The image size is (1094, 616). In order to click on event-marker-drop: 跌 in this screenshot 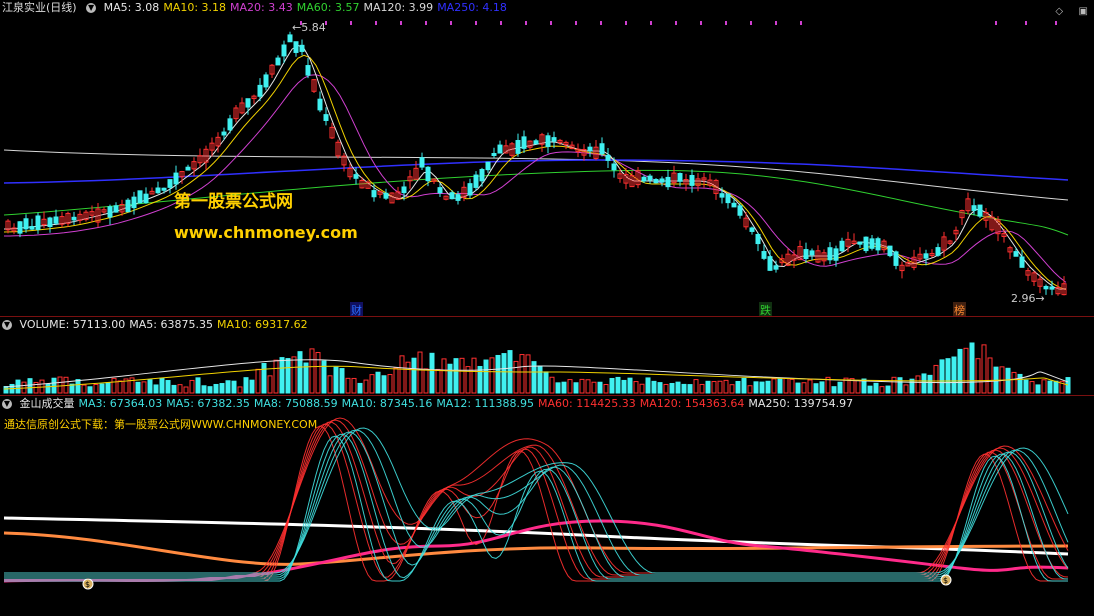, I will do `click(765, 309)`.